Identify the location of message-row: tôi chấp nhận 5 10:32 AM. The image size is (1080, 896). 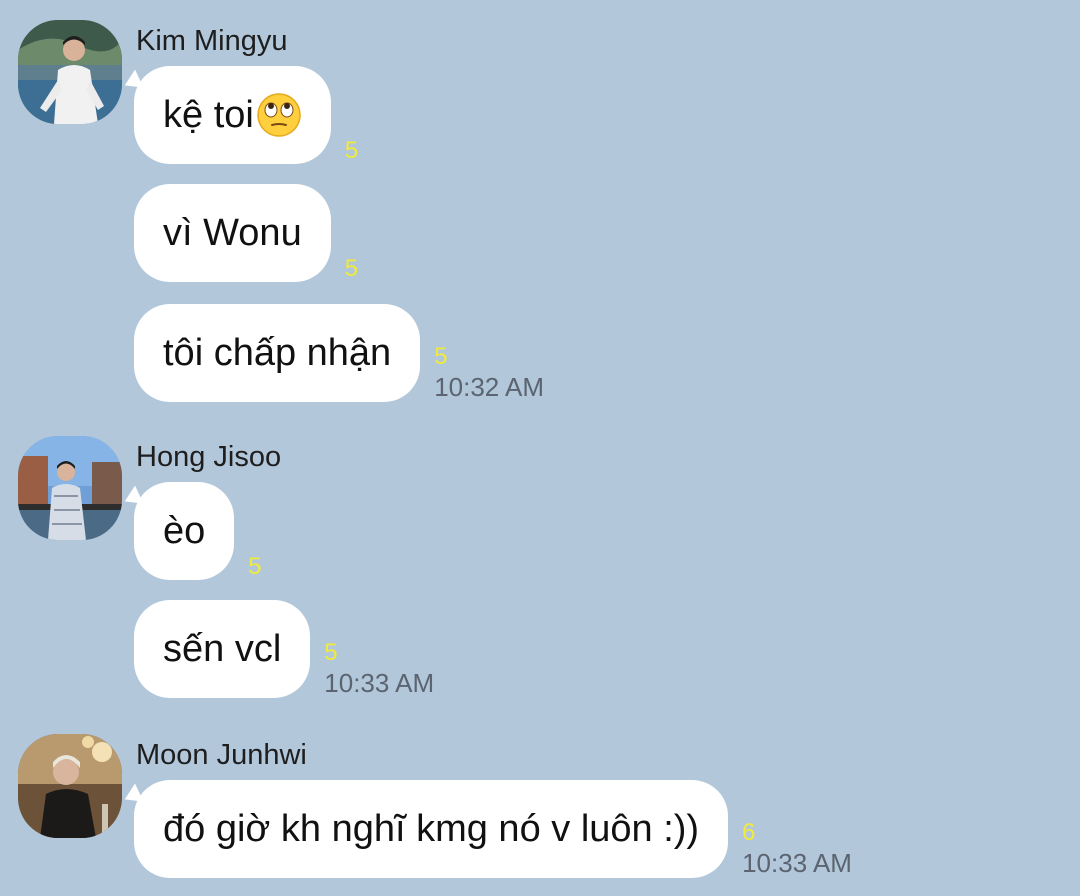
(339, 353).